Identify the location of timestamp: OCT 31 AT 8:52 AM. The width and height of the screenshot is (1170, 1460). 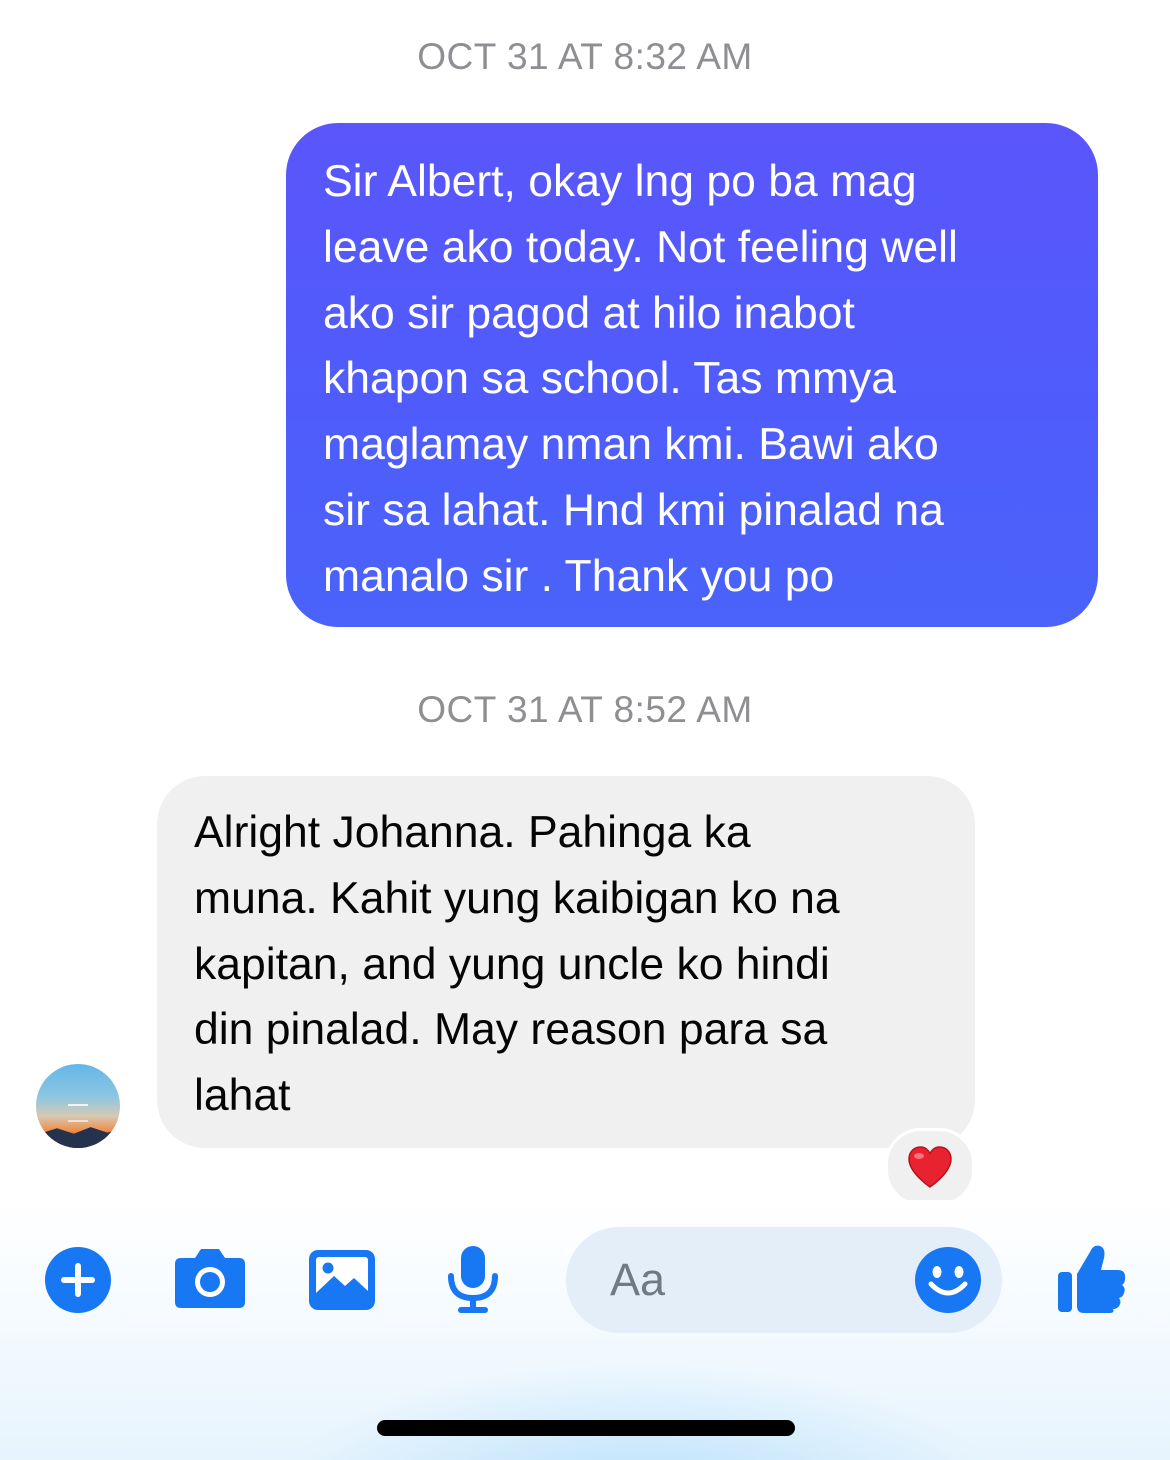
(585, 709).